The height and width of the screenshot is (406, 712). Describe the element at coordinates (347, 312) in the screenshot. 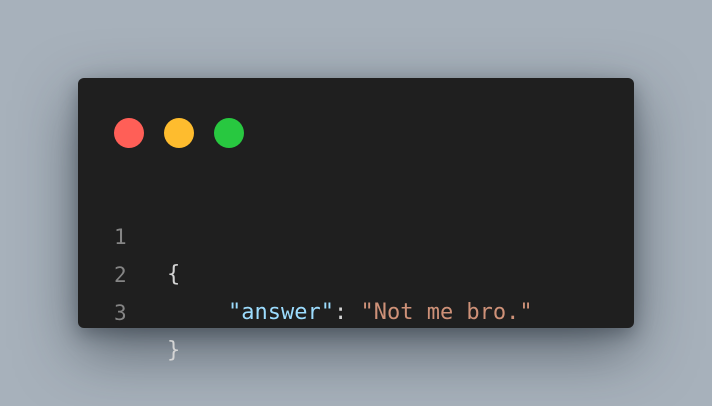

I see `colon-token: :` at that location.